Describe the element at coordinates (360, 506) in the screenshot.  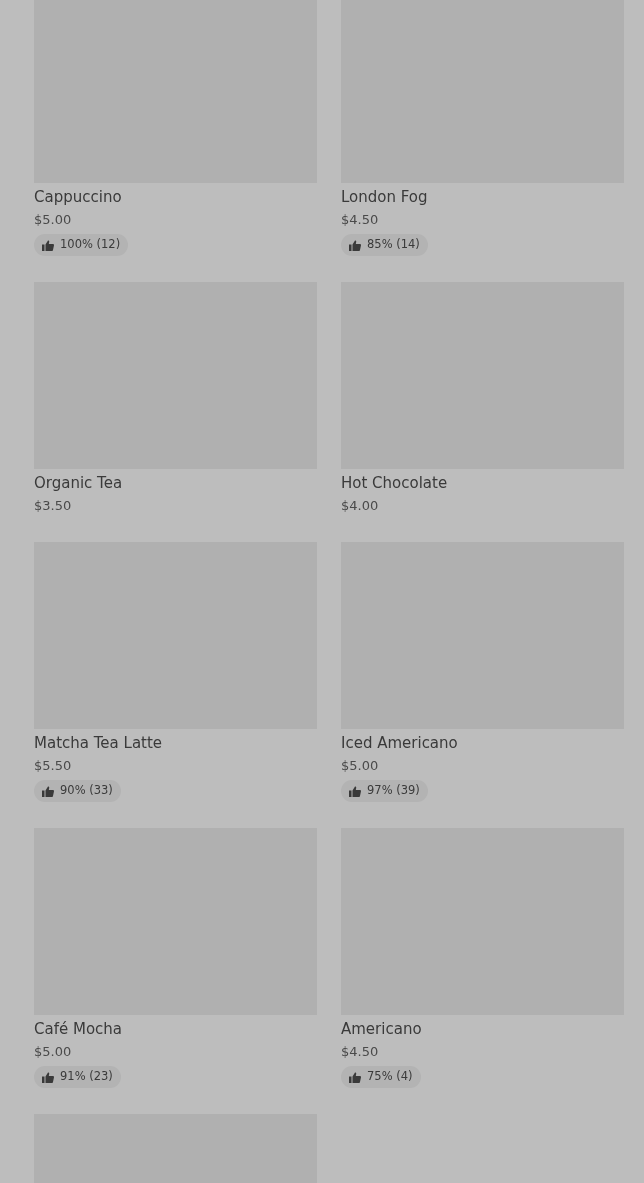
I see `item-price: $4.00` at that location.